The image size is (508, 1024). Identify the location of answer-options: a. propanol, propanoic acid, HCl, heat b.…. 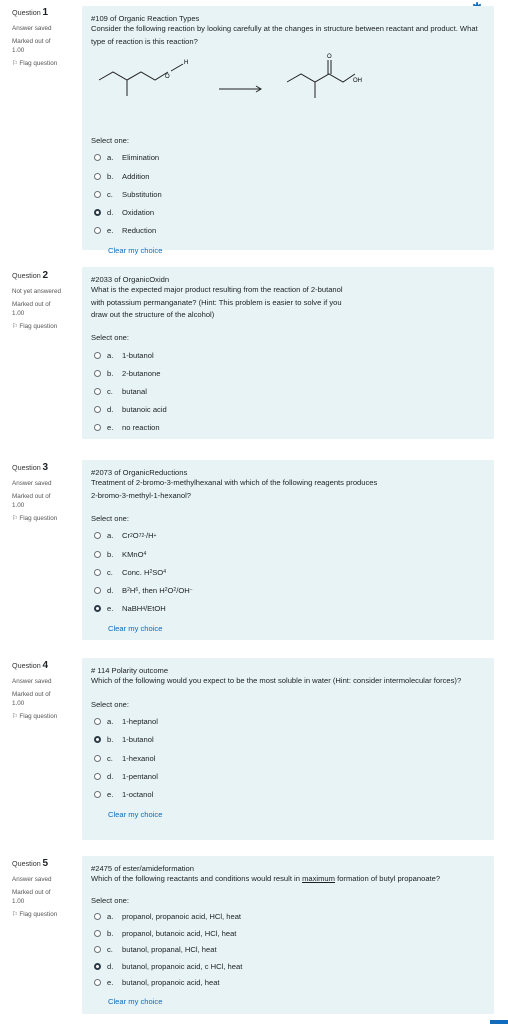
(287, 950).